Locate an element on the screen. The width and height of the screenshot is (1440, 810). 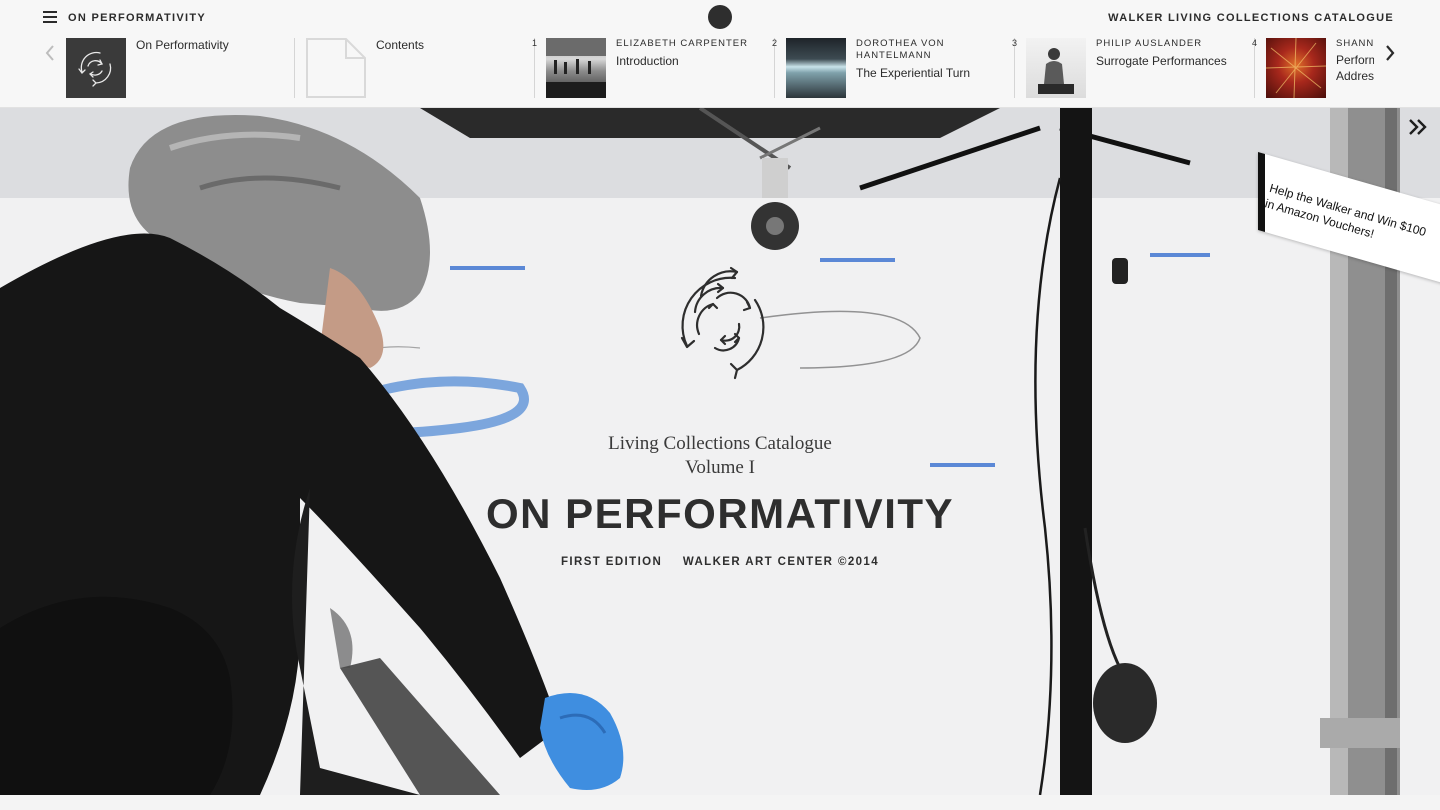
chapter-number: 4 is located at coordinates (1255, 43).